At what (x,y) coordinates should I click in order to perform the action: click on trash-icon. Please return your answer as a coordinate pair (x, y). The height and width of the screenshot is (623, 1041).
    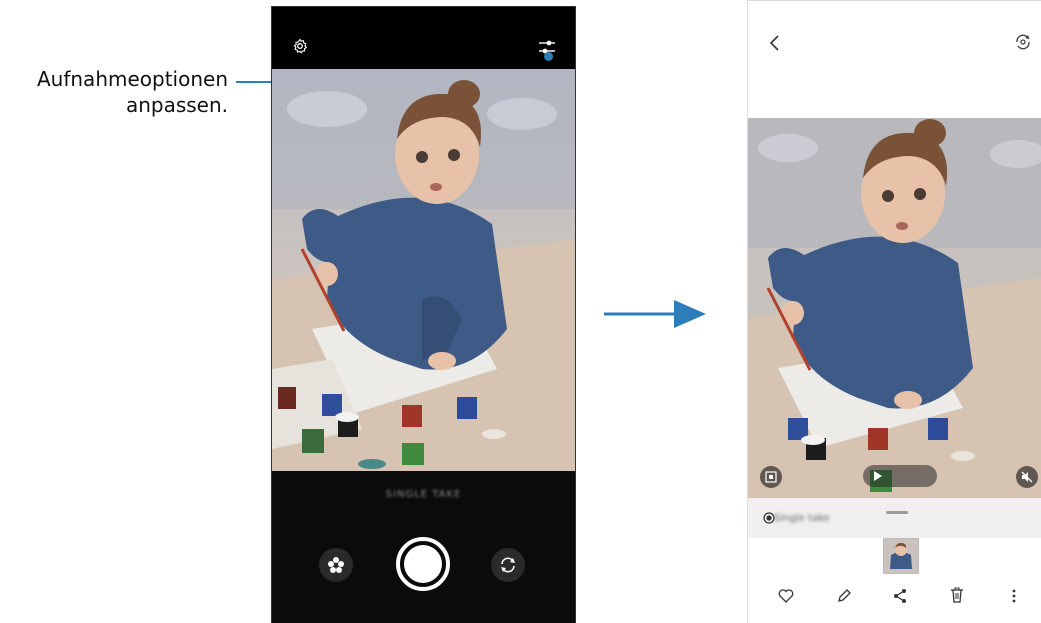
    Looking at the image, I should click on (957, 595).